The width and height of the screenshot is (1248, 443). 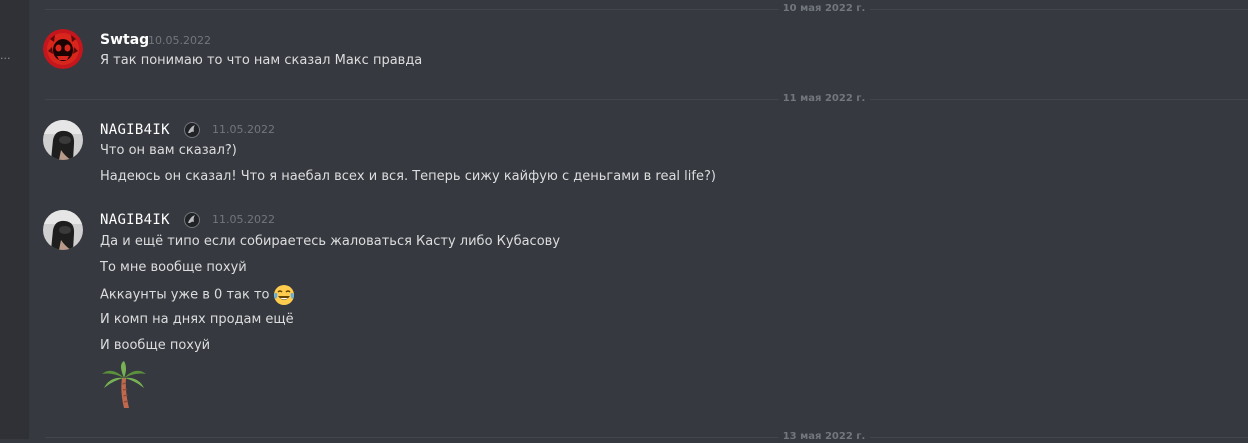 What do you see at coordinates (168, 150) in the screenshot?
I see `message-text: Что он вам сказал?)` at bounding box center [168, 150].